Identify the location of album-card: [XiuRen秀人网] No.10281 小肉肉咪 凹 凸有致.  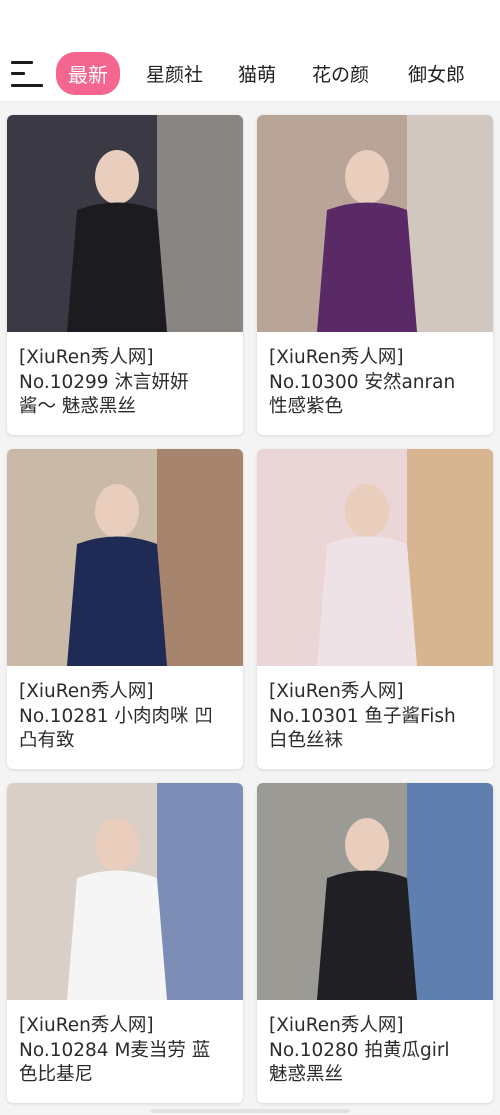
(125, 609).